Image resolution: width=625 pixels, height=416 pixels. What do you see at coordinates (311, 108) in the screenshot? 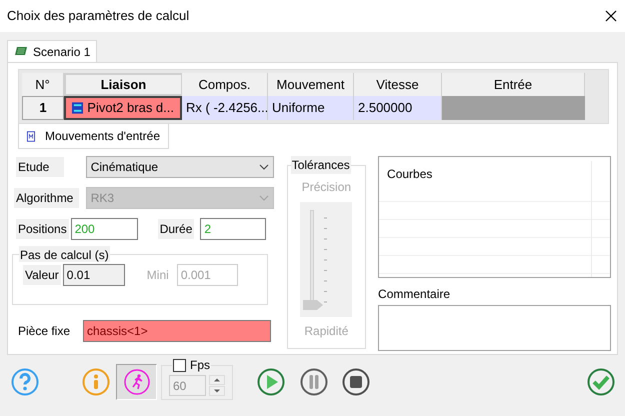
I see `table-cell: Uniforme` at bounding box center [311, 108].